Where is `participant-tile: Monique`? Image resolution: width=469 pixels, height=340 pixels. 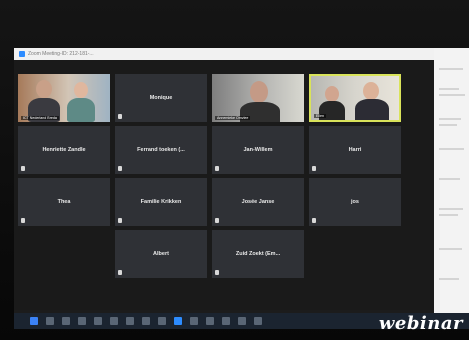
participant-tile: Monique is located at coordinates (161, 98).